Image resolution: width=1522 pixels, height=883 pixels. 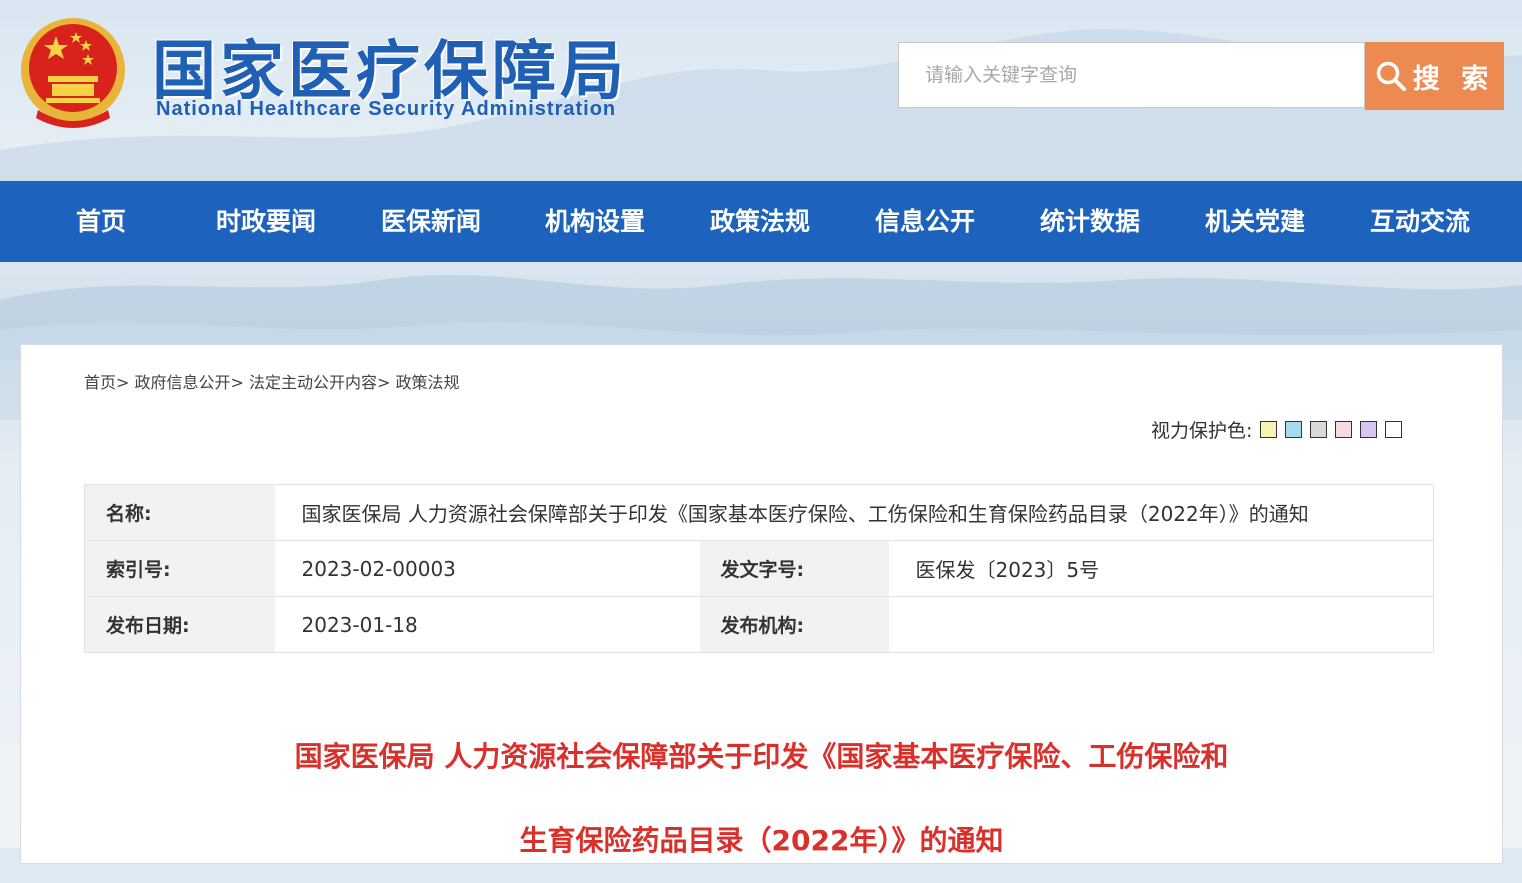 I want to click on search-icon, so click(x=1391, y=76).